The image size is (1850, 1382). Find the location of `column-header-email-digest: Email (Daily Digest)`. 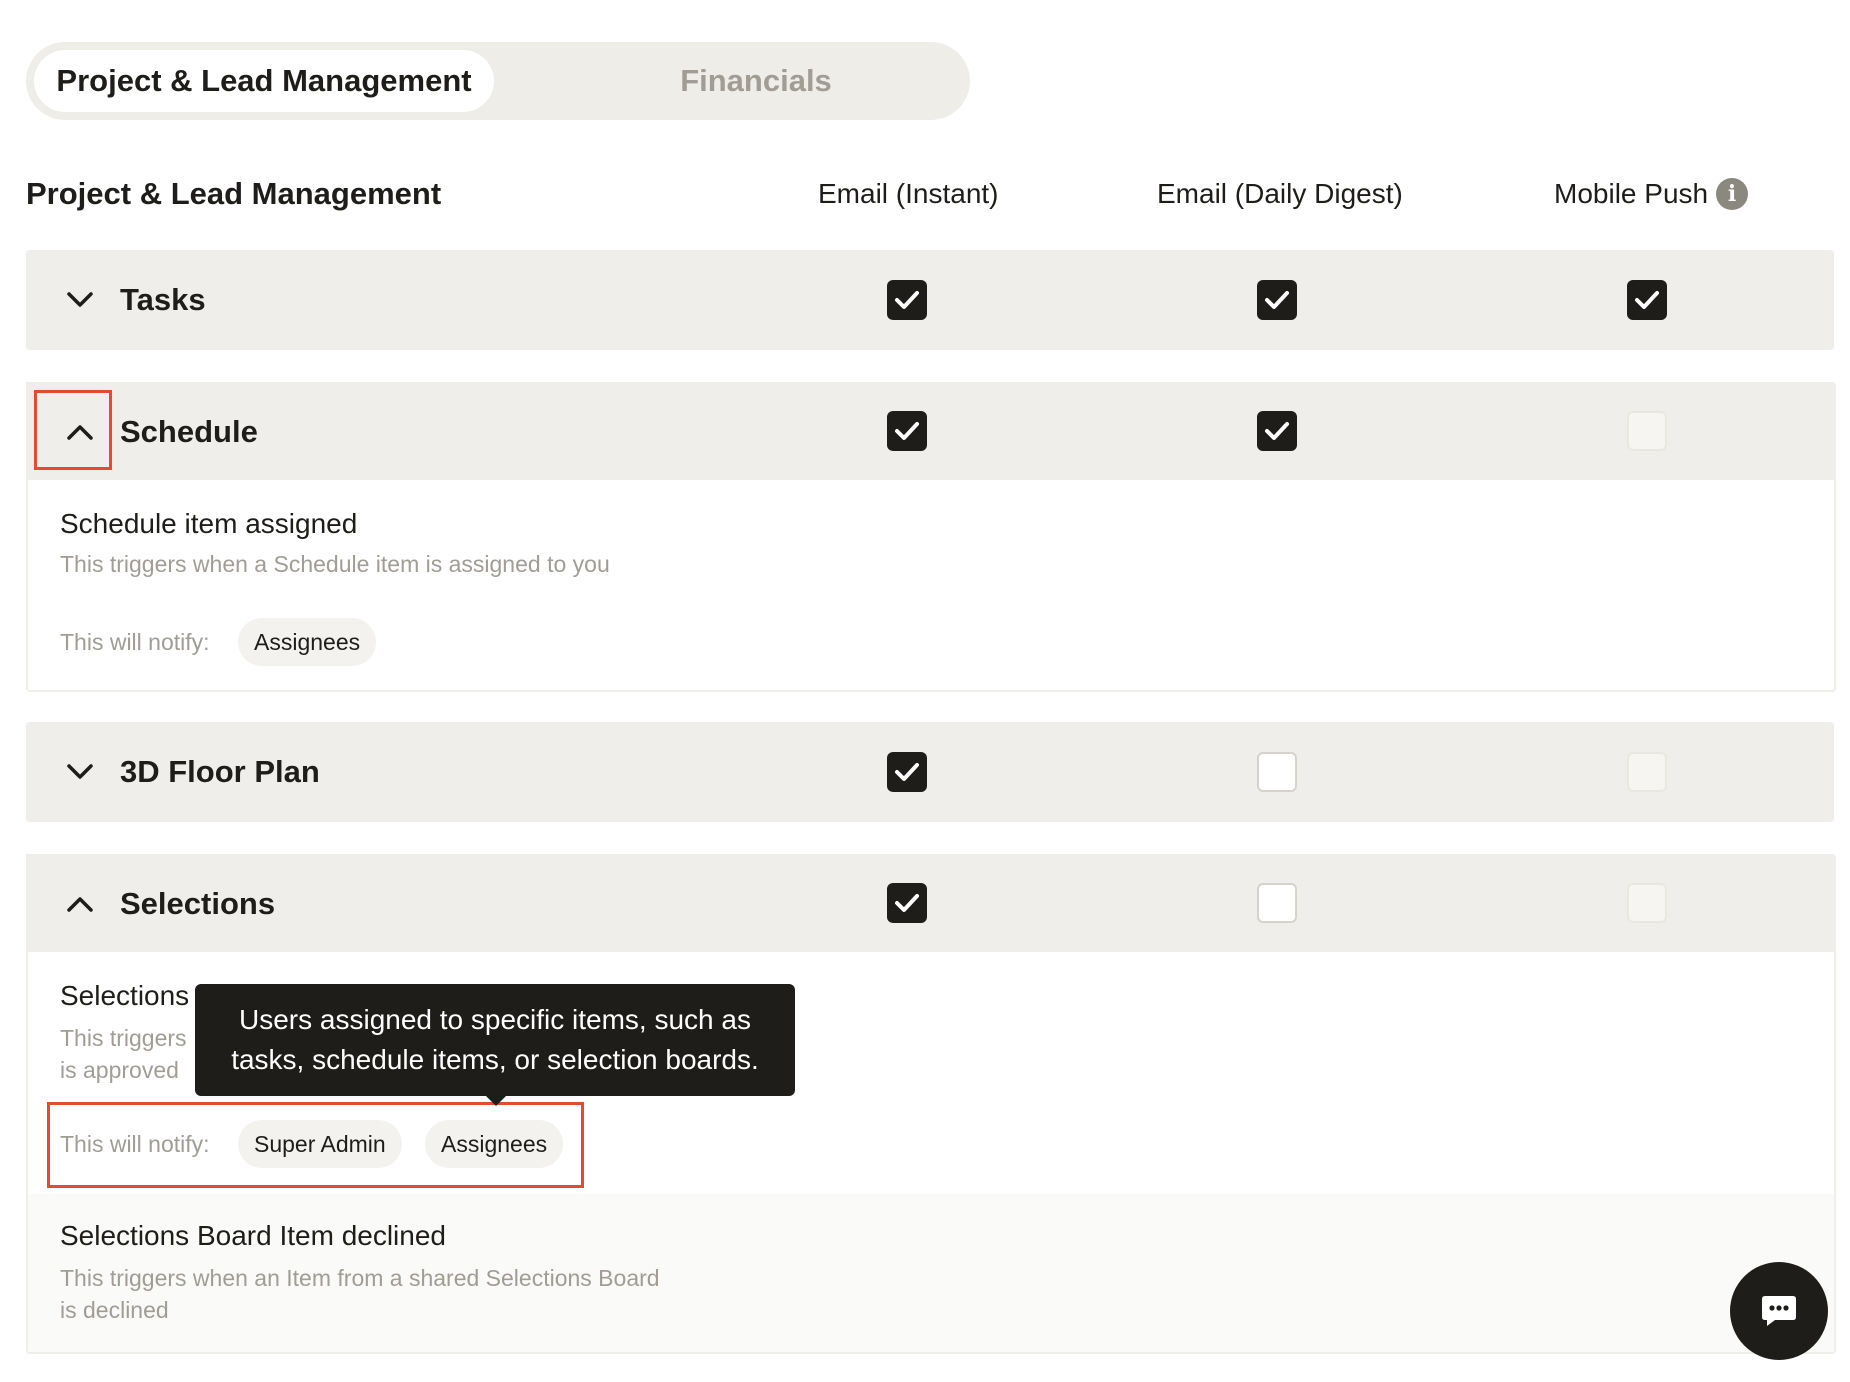

column-header-email-digest: Email (Daily Digest) is located at coordinates (1280, 193).